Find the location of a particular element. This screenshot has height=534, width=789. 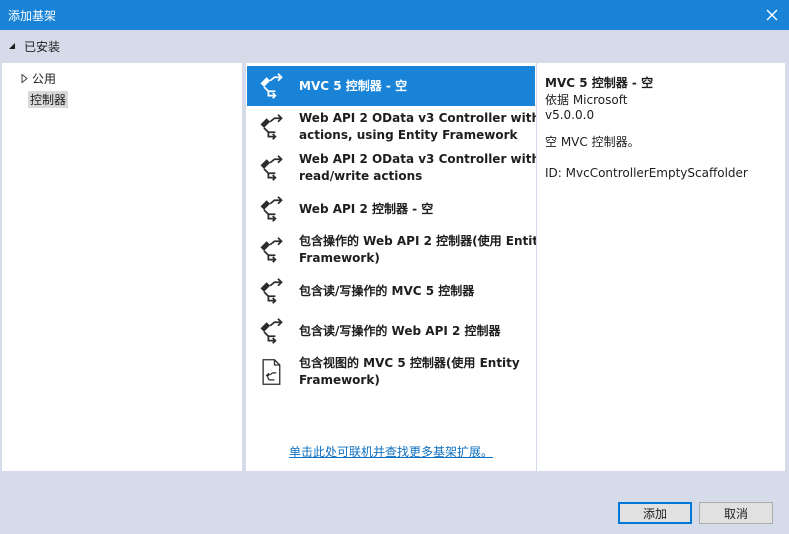

online-extensions-link: 单击此处可联机并查找更多基架扩展。 is located at coordinates (391, 451).